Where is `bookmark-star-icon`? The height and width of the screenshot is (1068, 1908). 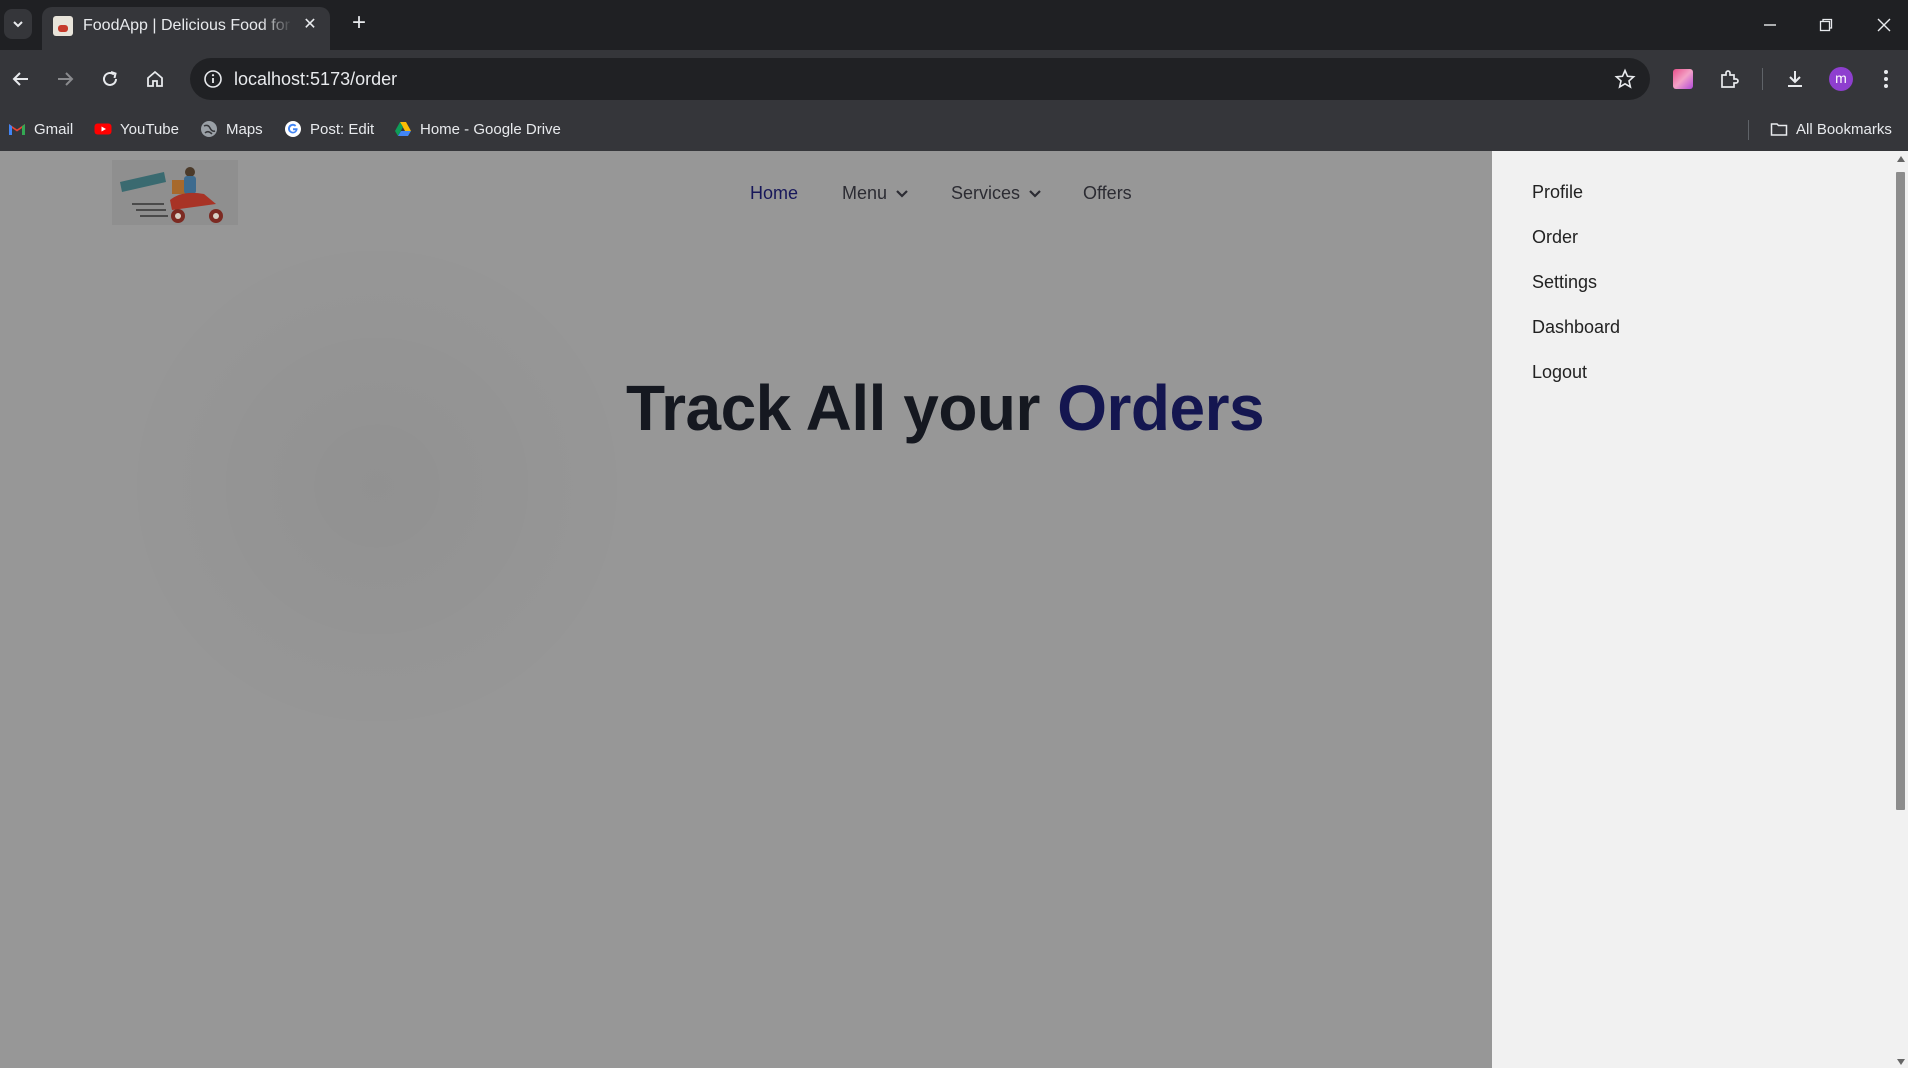
bookmark-star-icon is located at coordinates (1625, 79).